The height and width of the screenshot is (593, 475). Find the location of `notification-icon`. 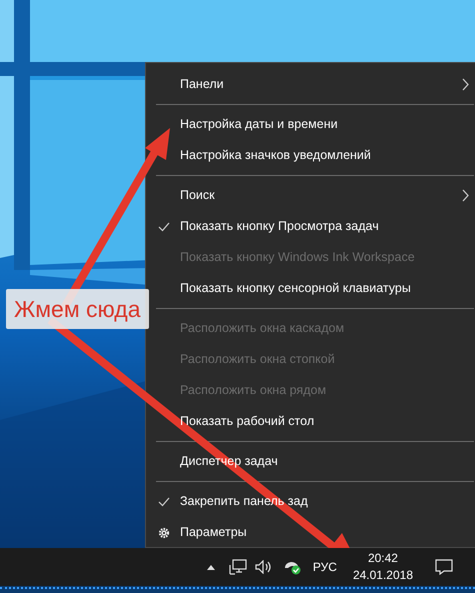

notification-icon is located at coordinates (444, 567).